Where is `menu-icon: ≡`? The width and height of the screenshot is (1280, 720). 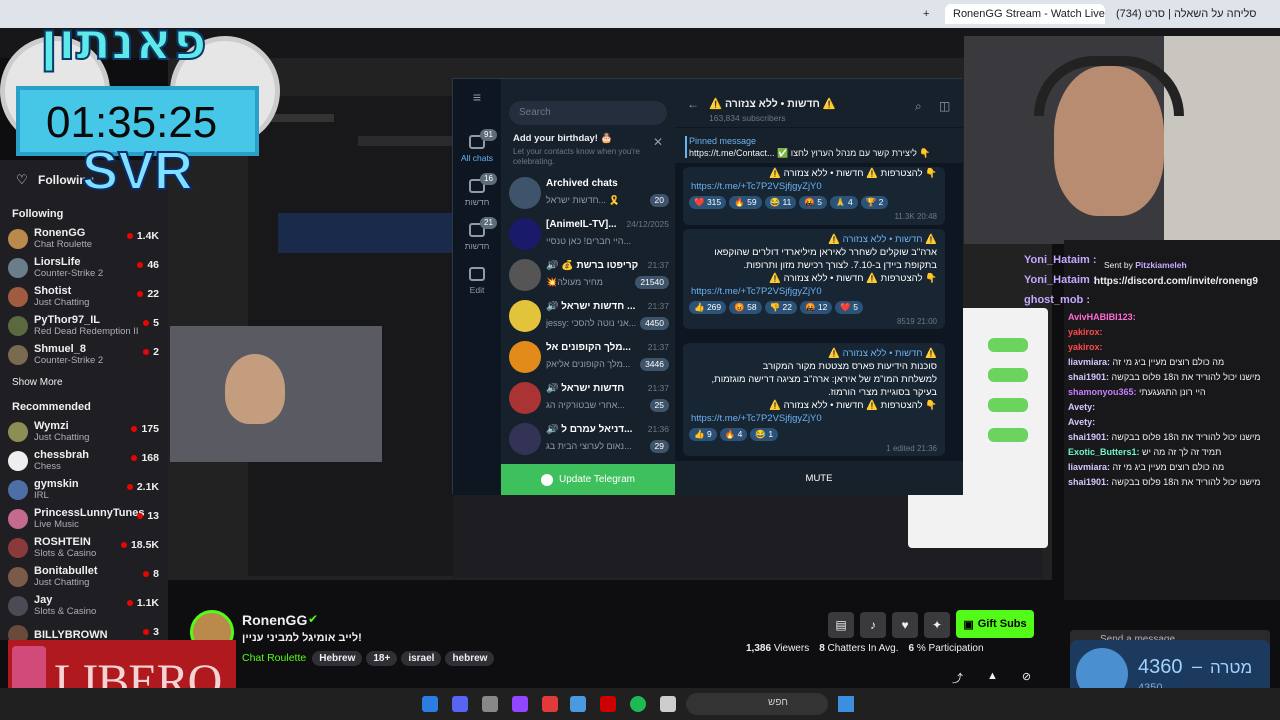
menu-icon: ≡ is located at coordinates (477, 98).